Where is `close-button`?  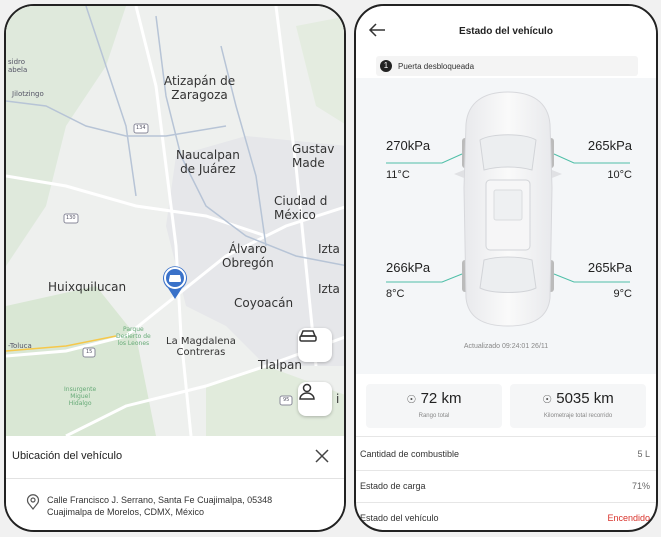
close-button is located at coordinates (322, 456).